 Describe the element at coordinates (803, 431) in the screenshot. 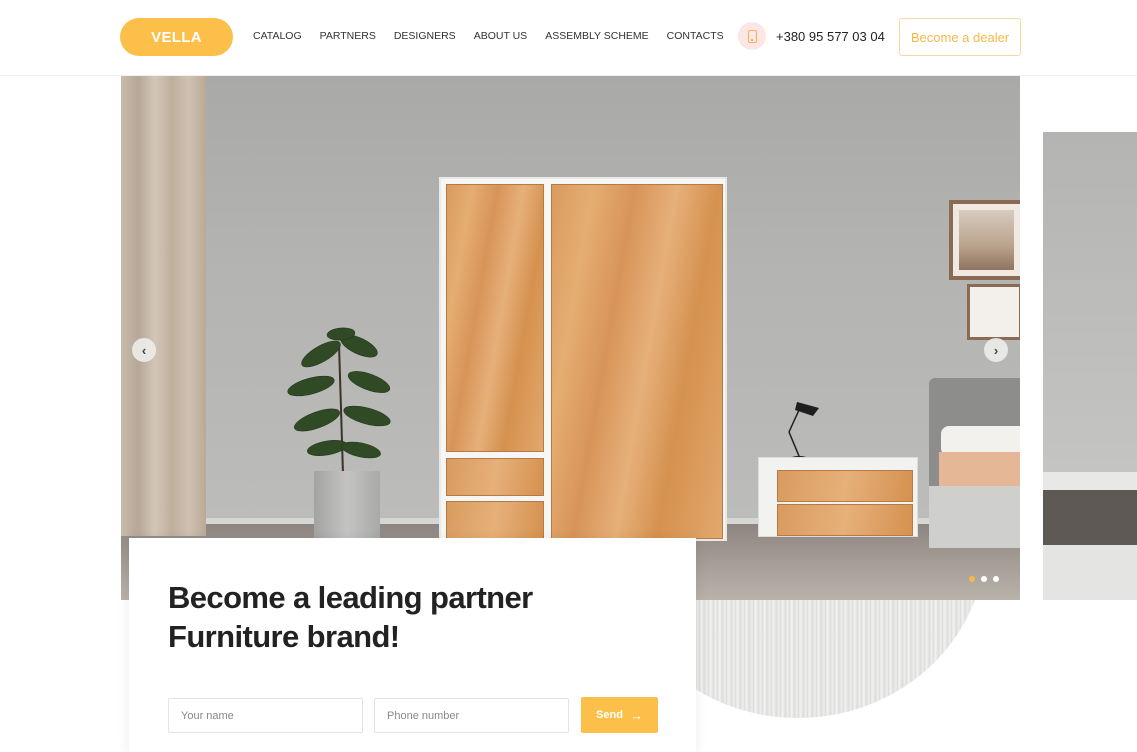

I see `lamp-illustration` at that location.